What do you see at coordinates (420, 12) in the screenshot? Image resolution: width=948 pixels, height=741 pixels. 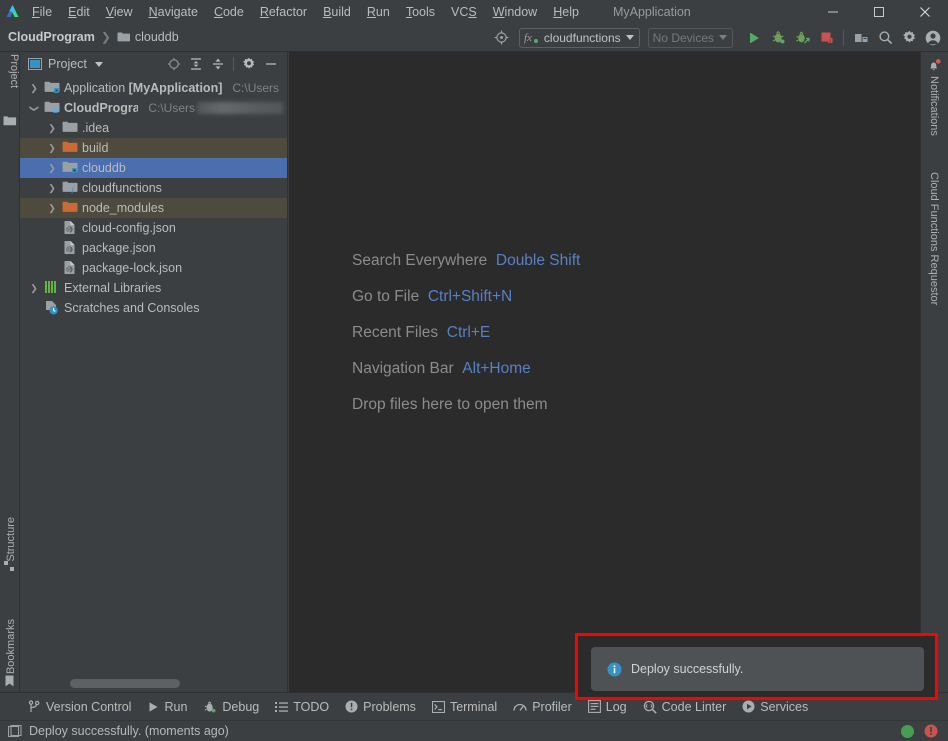 I see `menu-item-tools: Tools` at bounding box center [420, 12].